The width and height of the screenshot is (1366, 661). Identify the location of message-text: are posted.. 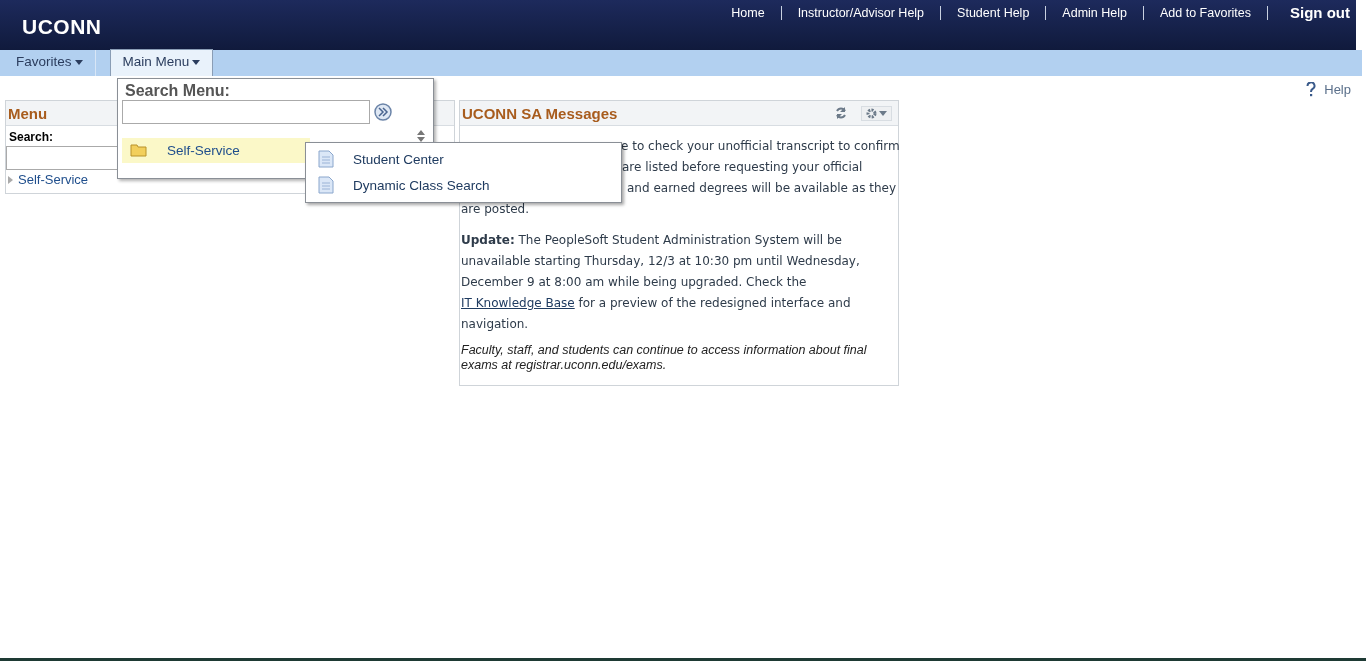
(495, 209).